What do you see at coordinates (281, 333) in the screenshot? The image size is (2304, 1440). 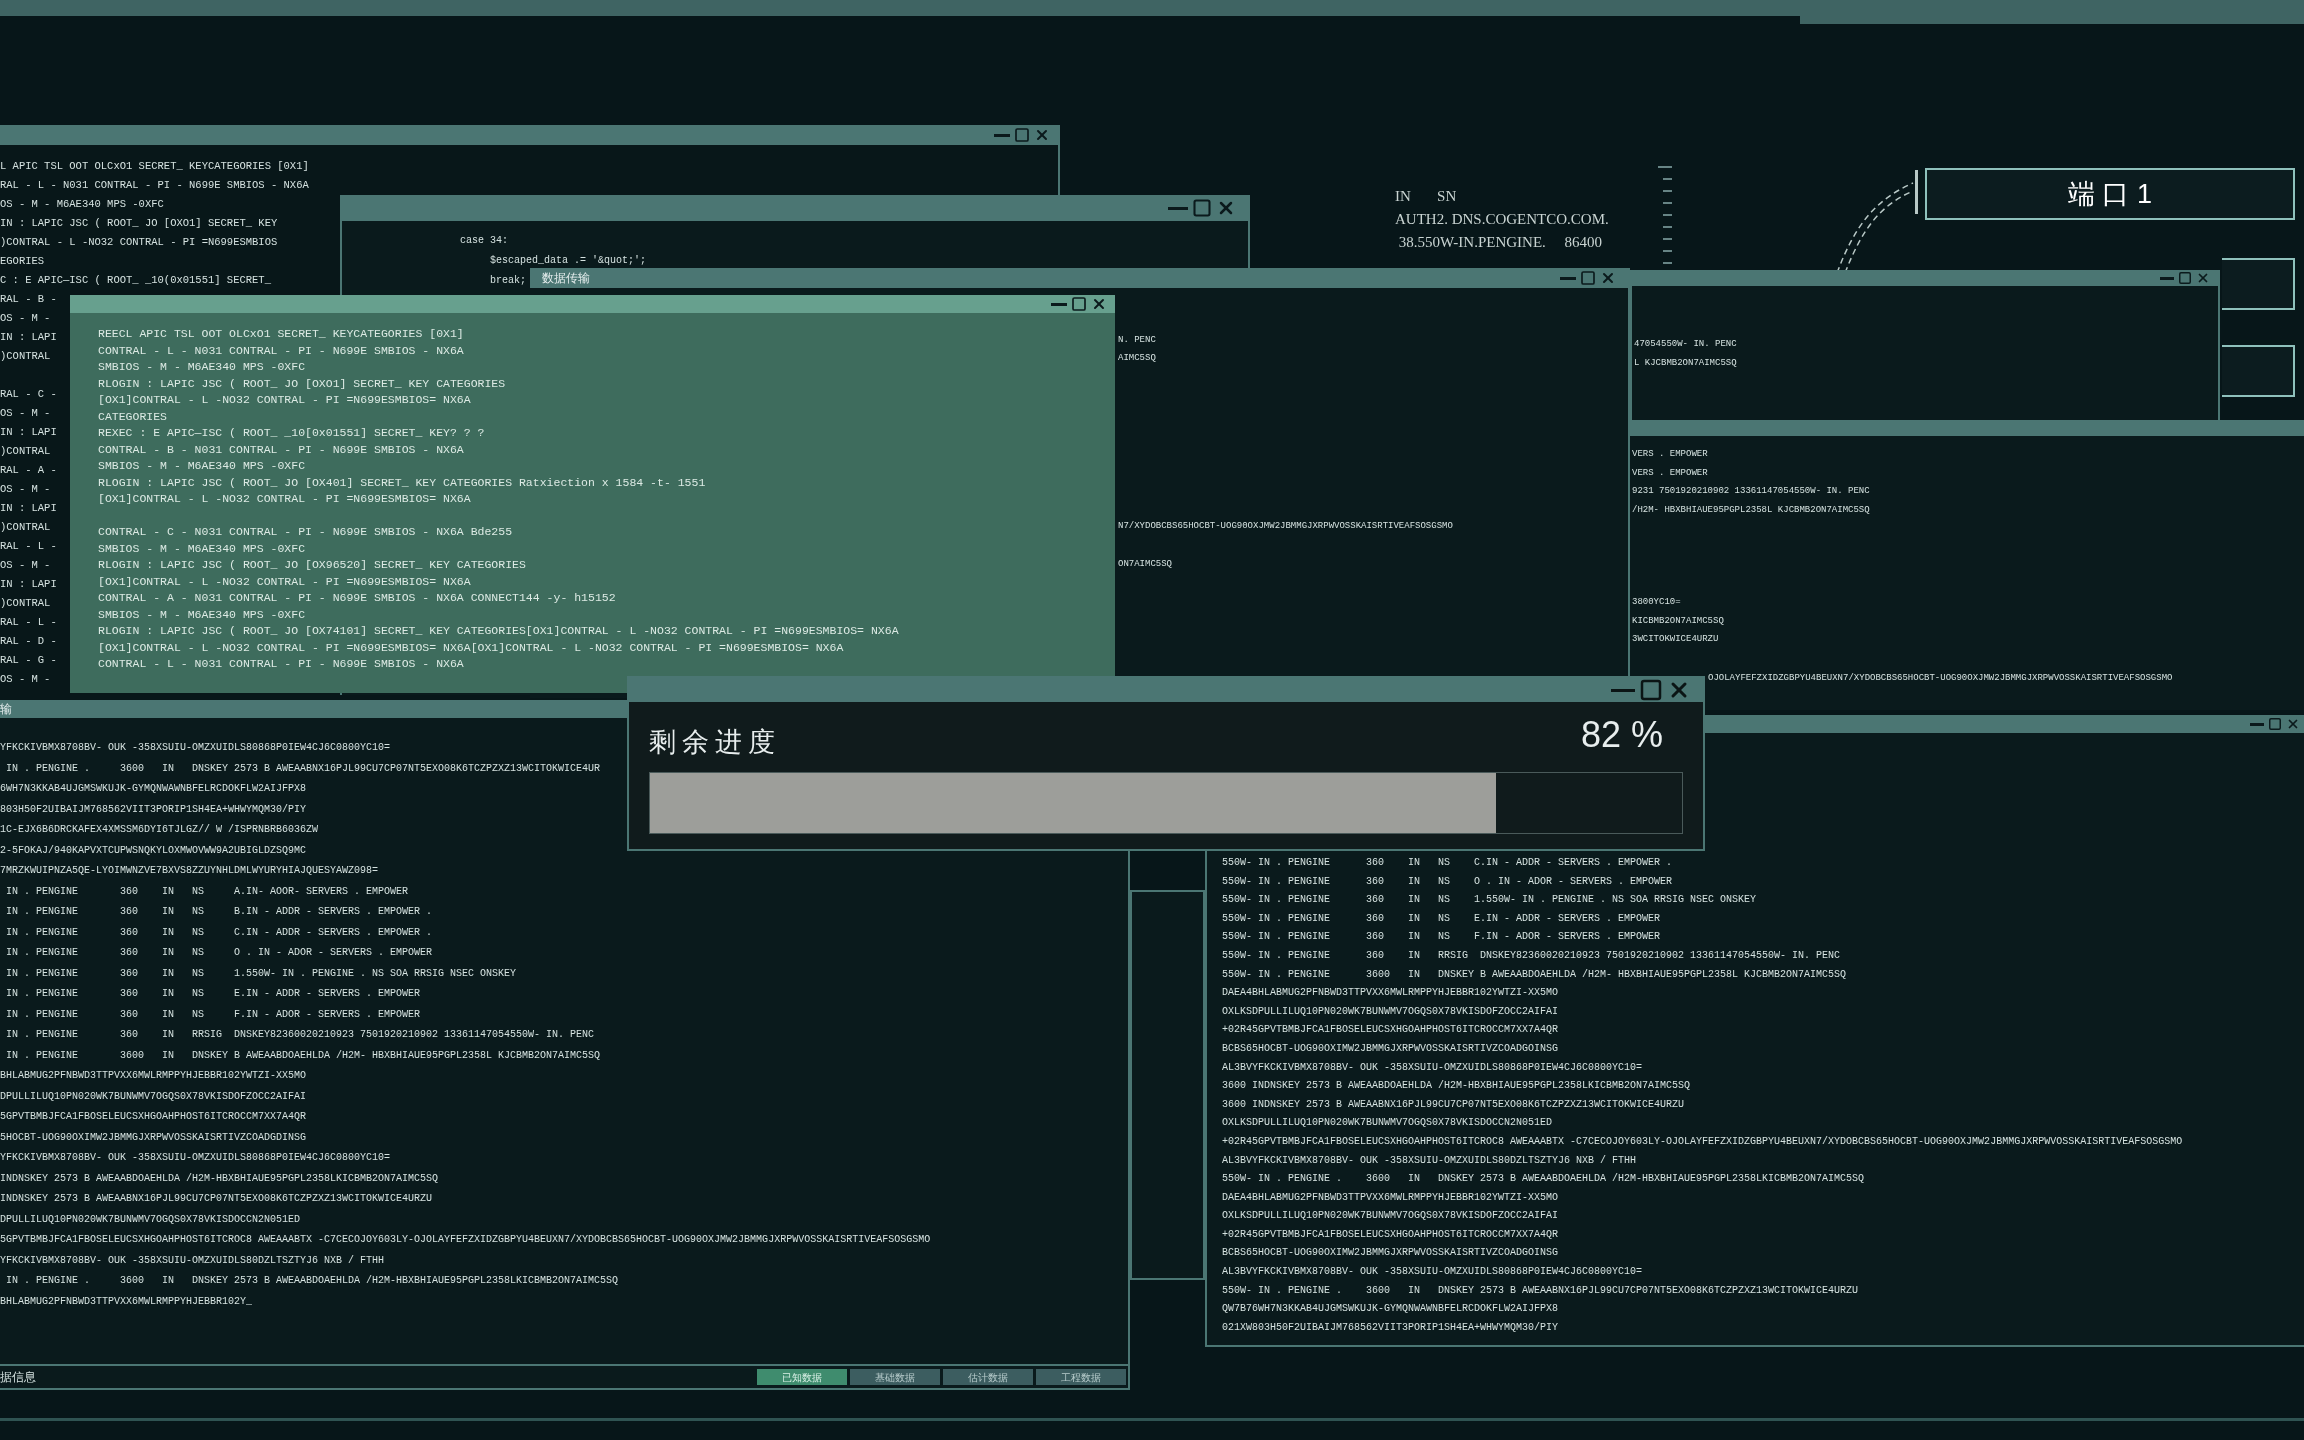 I see `console-line: REECL APIC TSL OOT OLCxO1 SECRET_ KEYCATEGORIES [0X1]` at bounding box center [281, 333].